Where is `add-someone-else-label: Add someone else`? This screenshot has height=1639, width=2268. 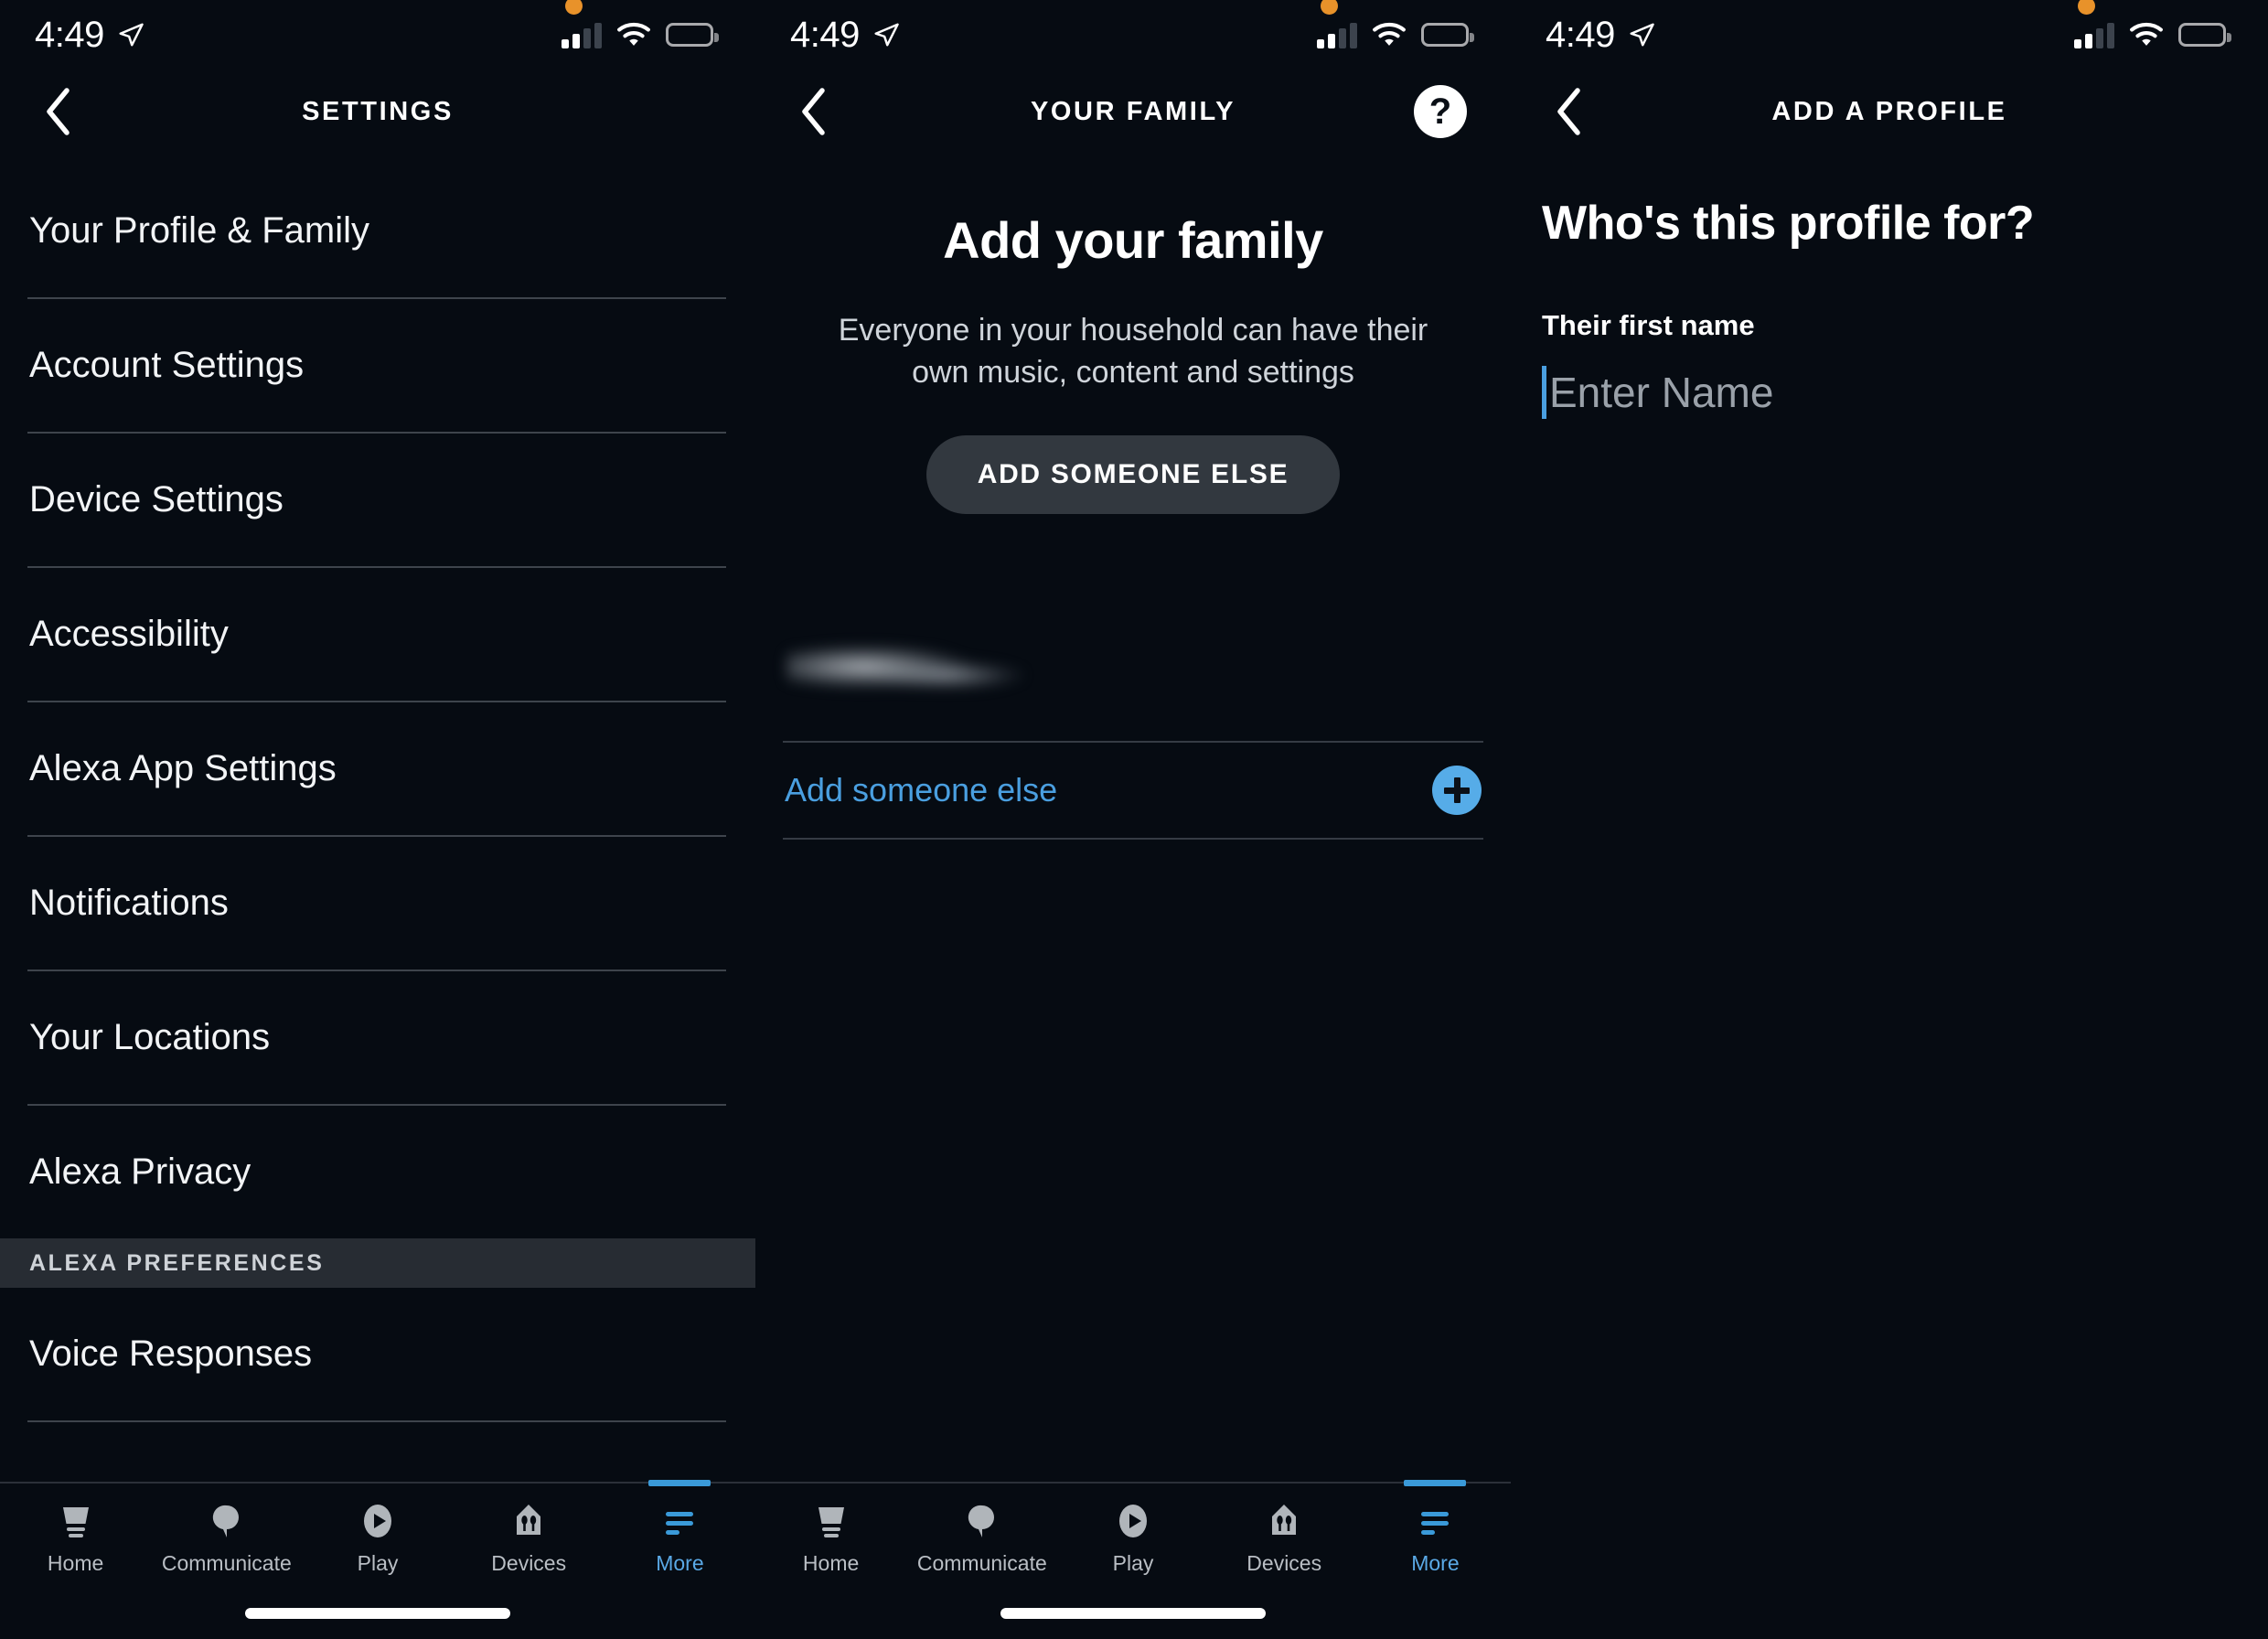
add-someone-else-label: Add someone else is located at coordinates (921, 790).